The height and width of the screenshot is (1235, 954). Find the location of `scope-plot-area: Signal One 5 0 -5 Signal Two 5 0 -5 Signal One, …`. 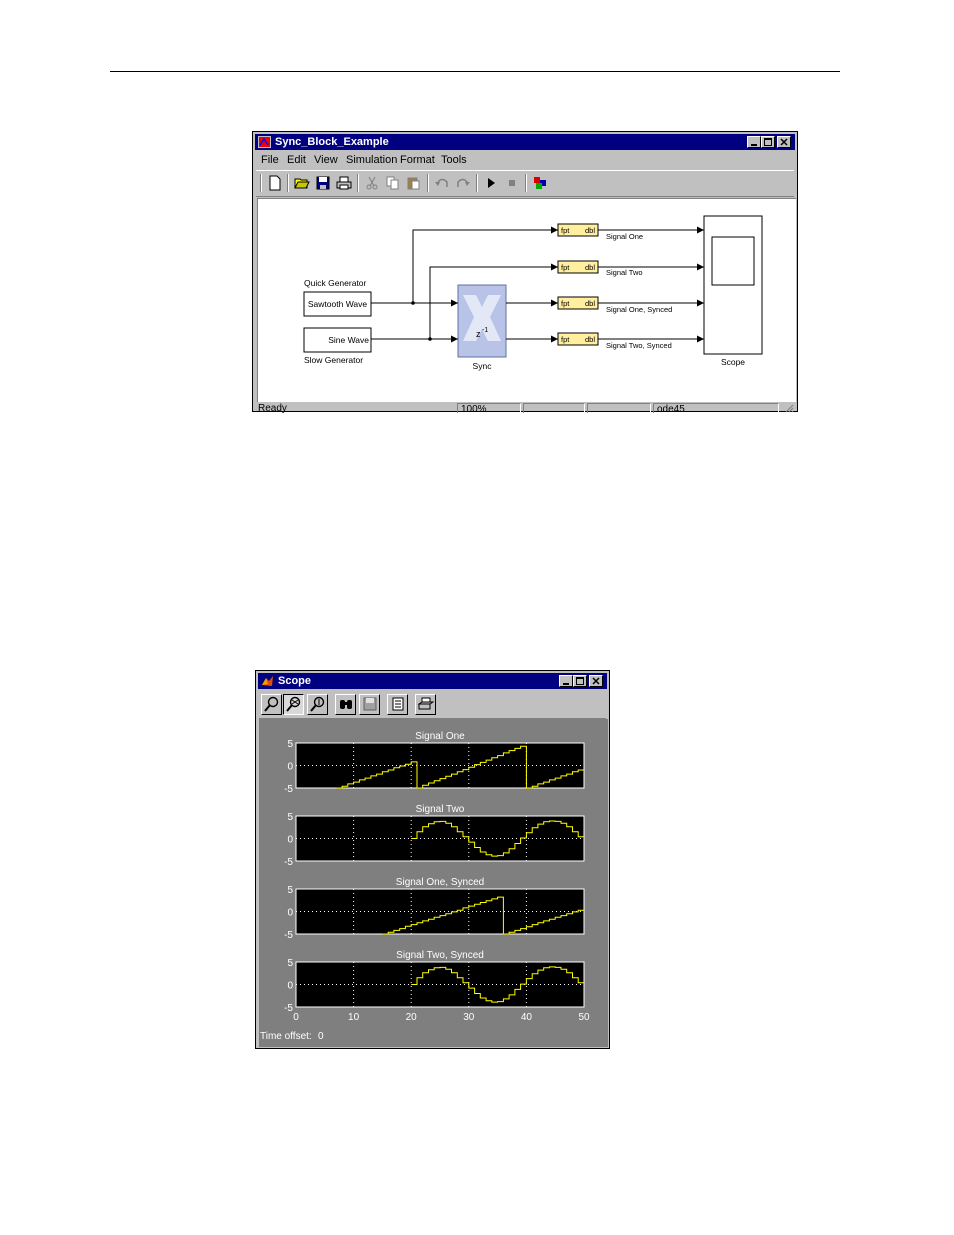

scope-plot-area: Signal One 5 0 -5 Signal Two 5 0 -5 Signal One, … is located at coordinates (433, 883).